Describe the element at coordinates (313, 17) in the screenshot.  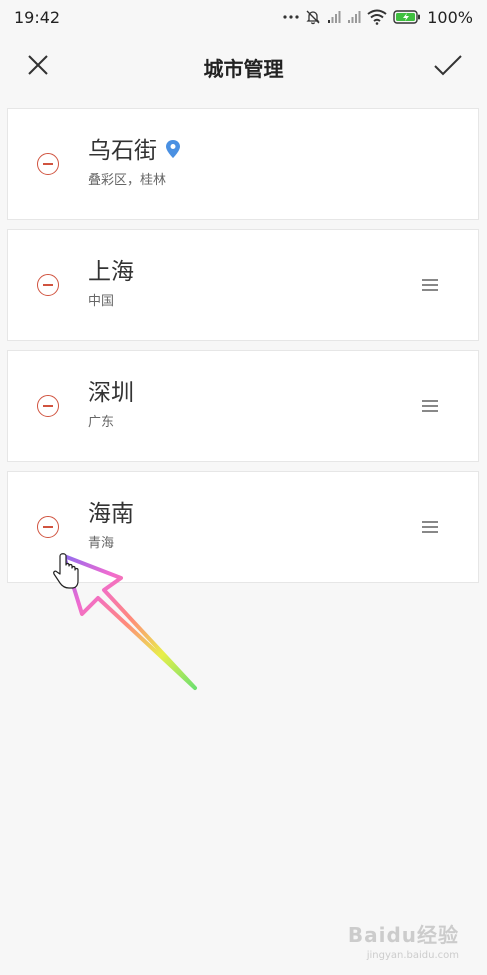
I see `mute-bell-icon` at that location.